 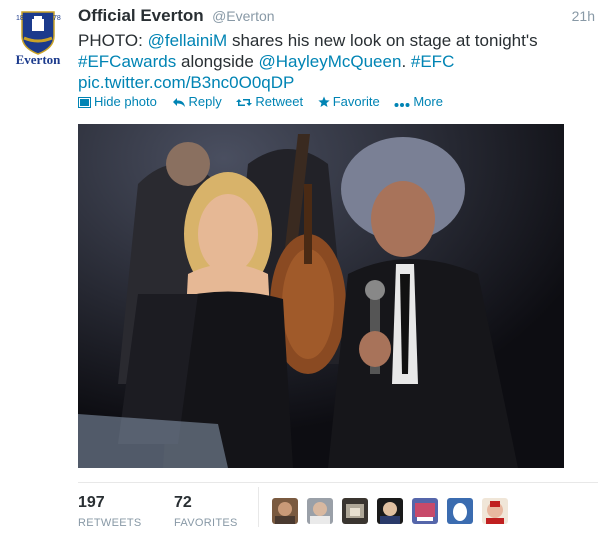 What do you see at coordinates (583, 16) in the screenshot?
I see `tweet-timestamp: 21h` at bounding box center [583, 16].